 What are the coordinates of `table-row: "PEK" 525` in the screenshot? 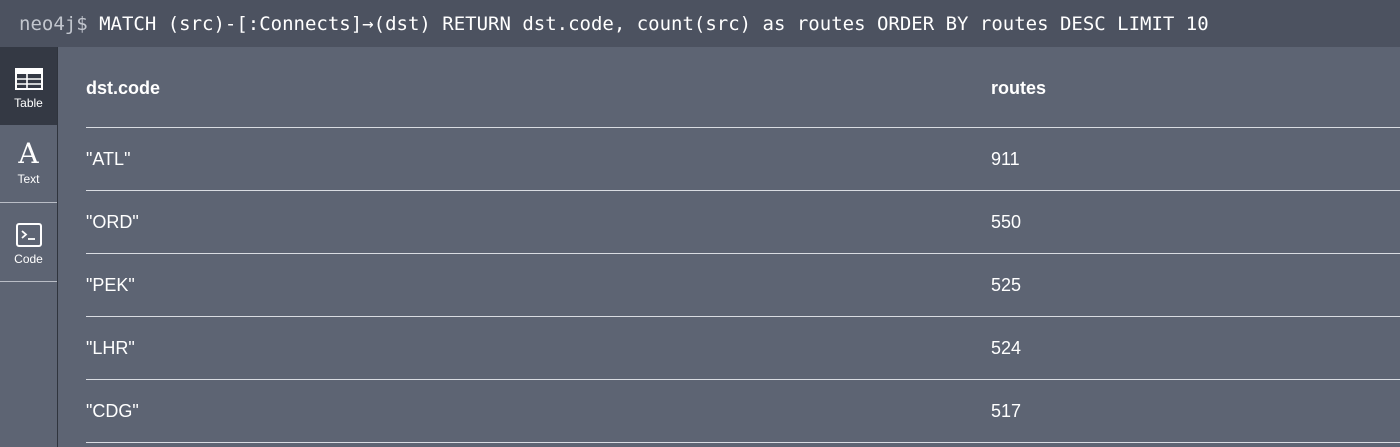 It's located at (743, 285).